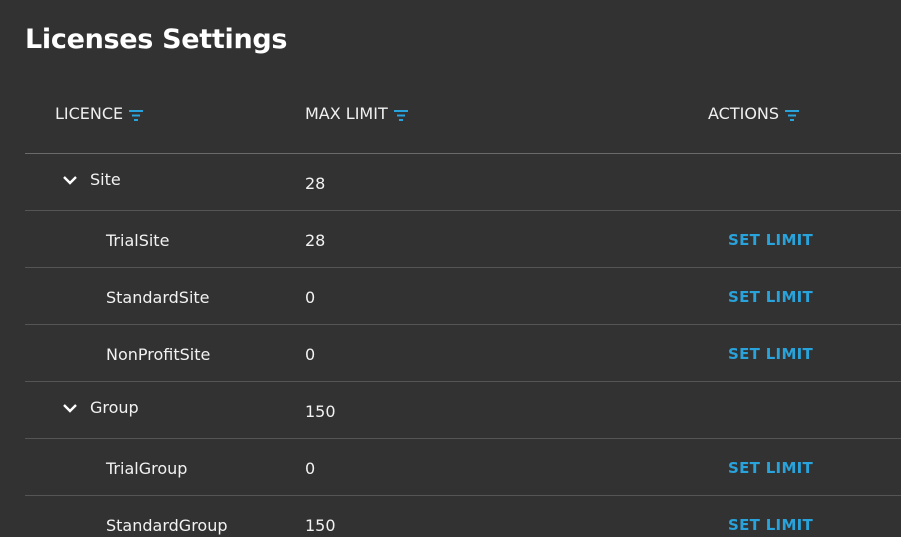 The image size is (901, 537). Describe the element at coordinates (463, 353) in the screenshot. I see `table-row: NonProfitSite 0 SET LIMIT` at that location.